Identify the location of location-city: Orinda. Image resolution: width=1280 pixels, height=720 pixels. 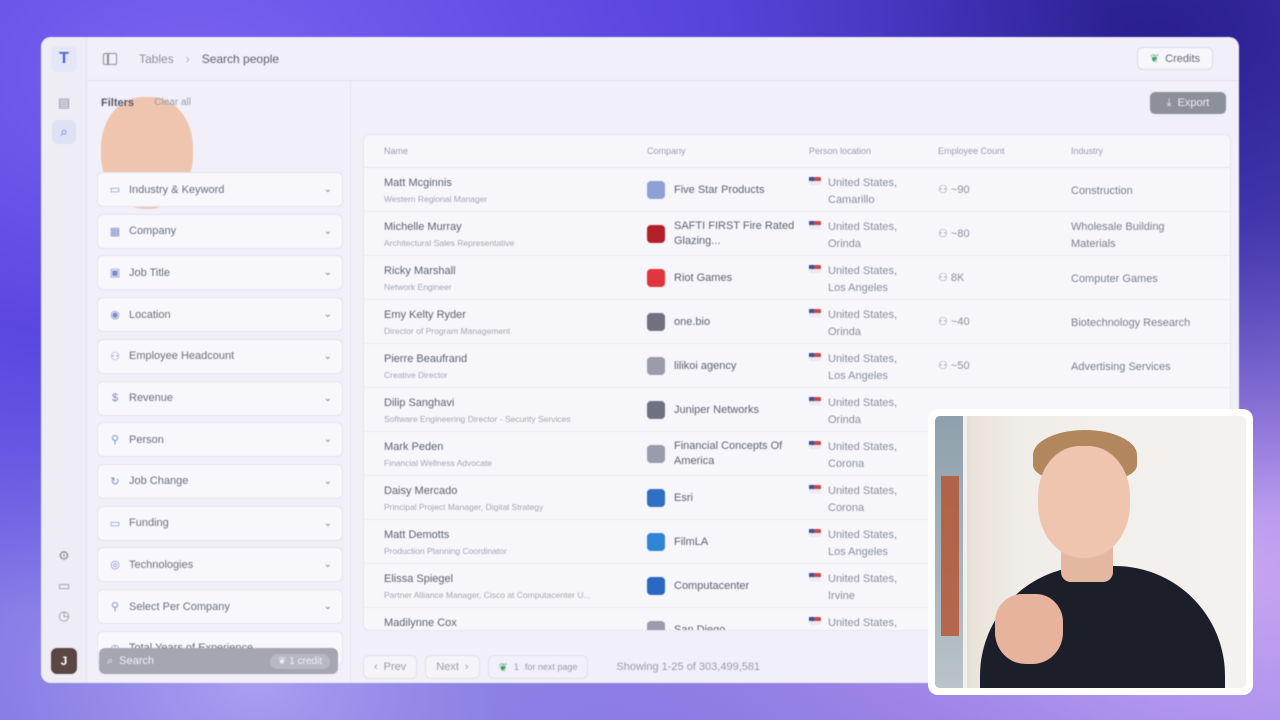
(845, 332).